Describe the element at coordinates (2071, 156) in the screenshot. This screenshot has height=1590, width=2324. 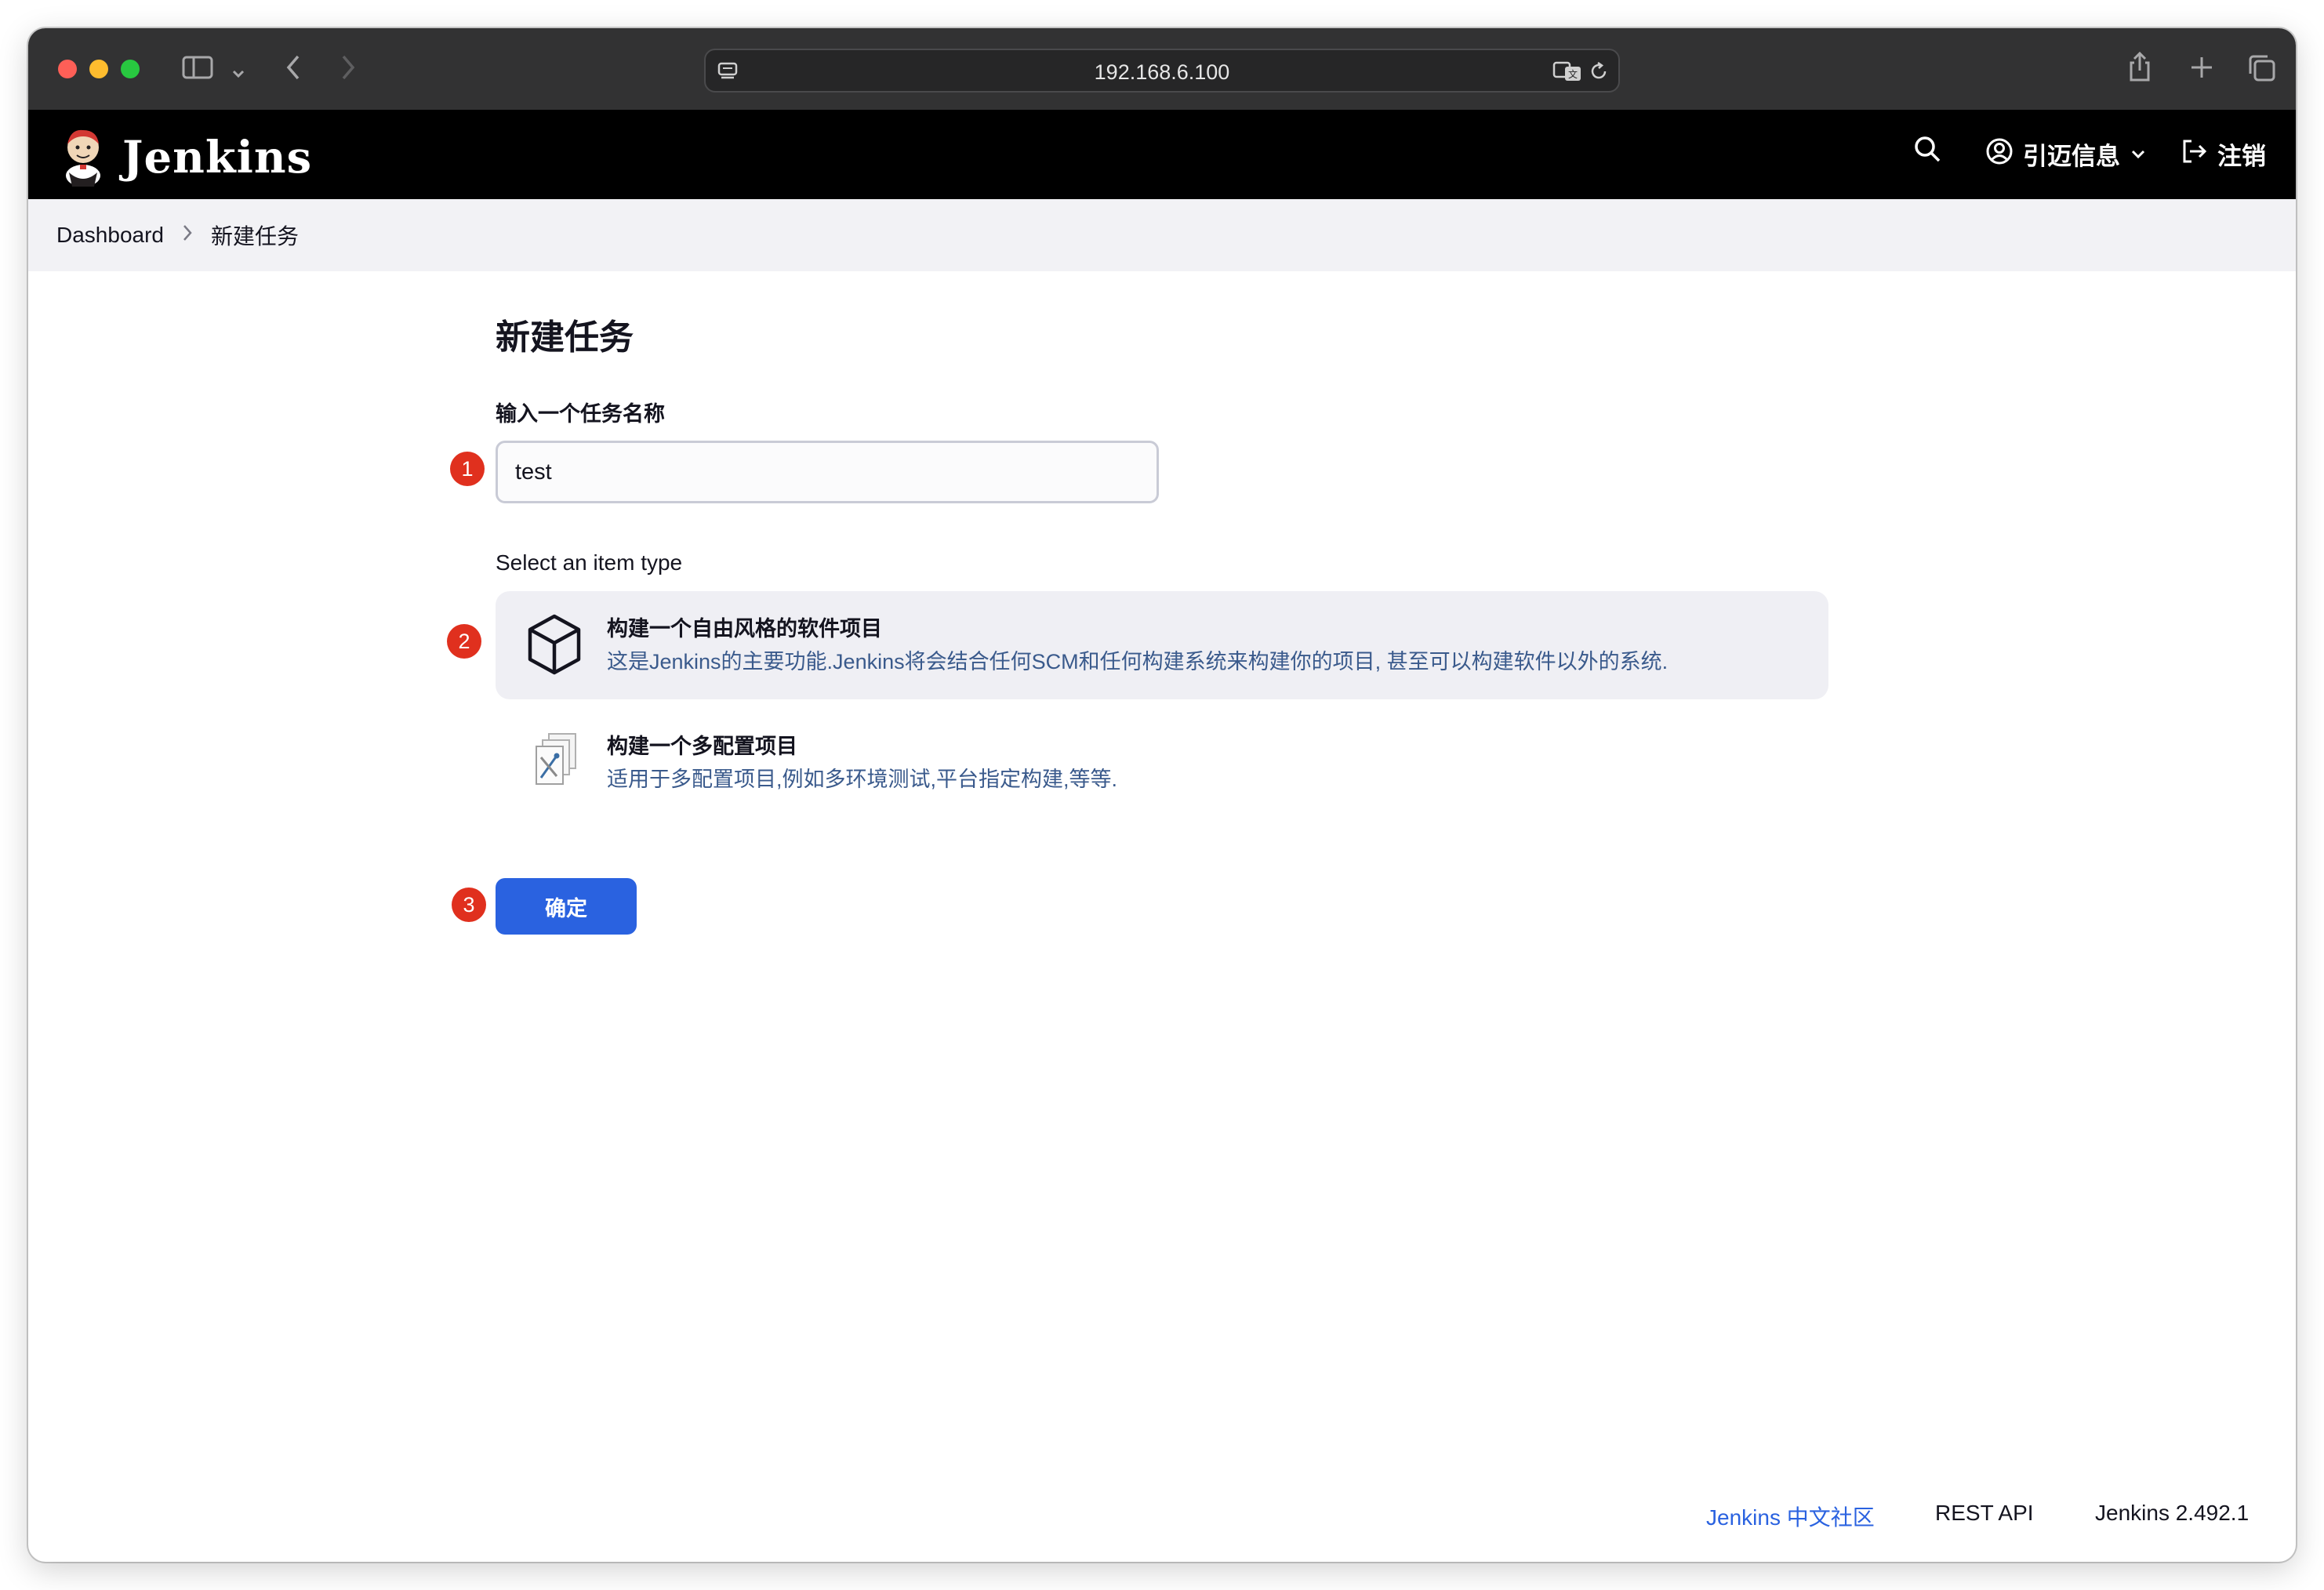
I see `user-name: 引迈信息` at that location.